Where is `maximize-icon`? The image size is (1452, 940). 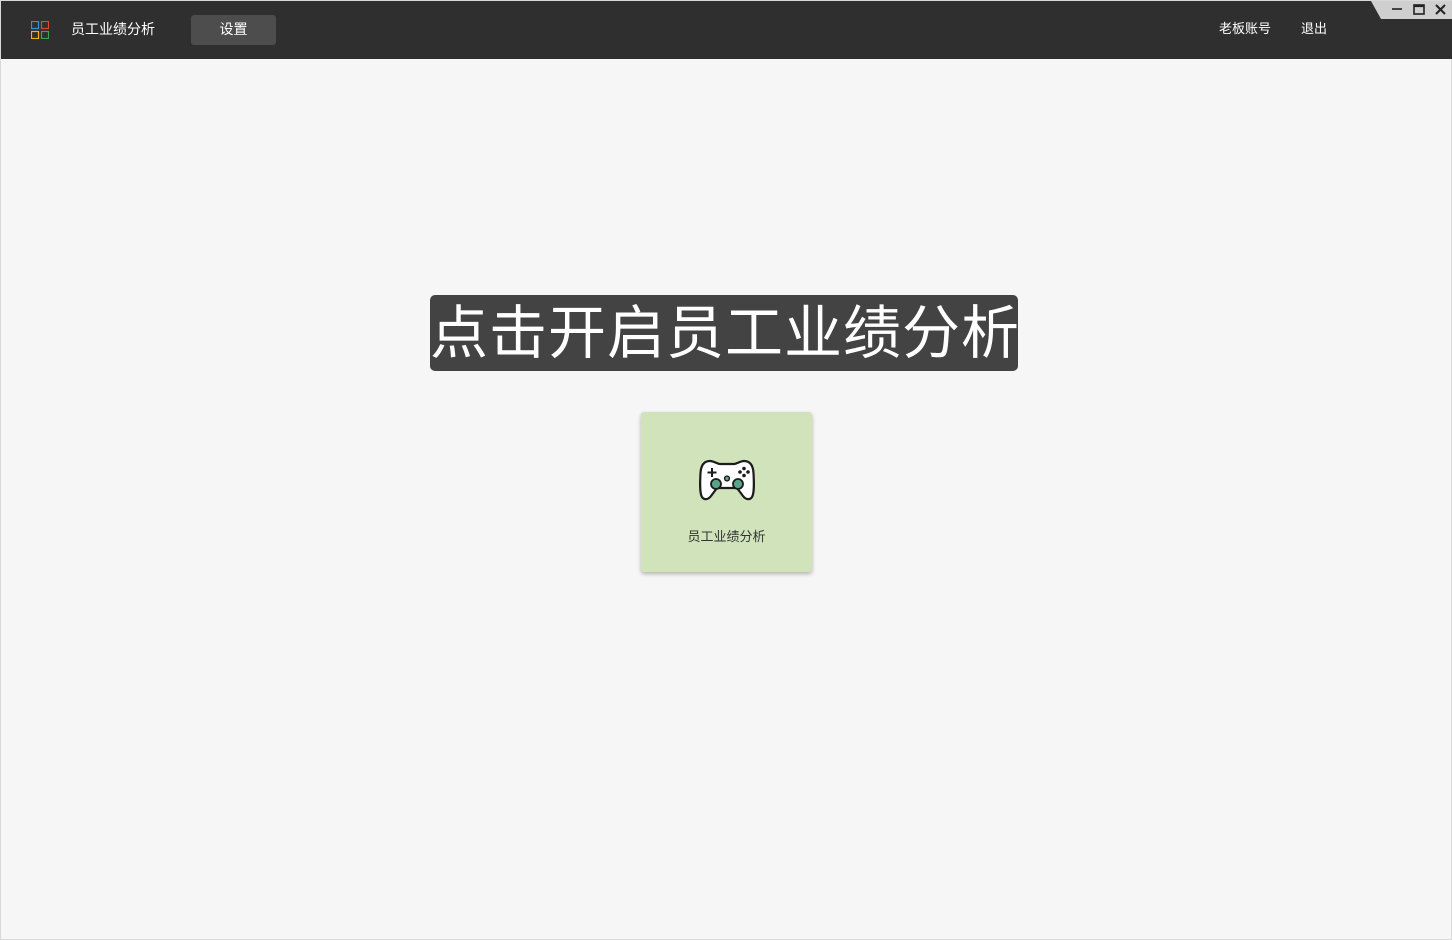 maximize-icon is located at coordinates (1419, 10).